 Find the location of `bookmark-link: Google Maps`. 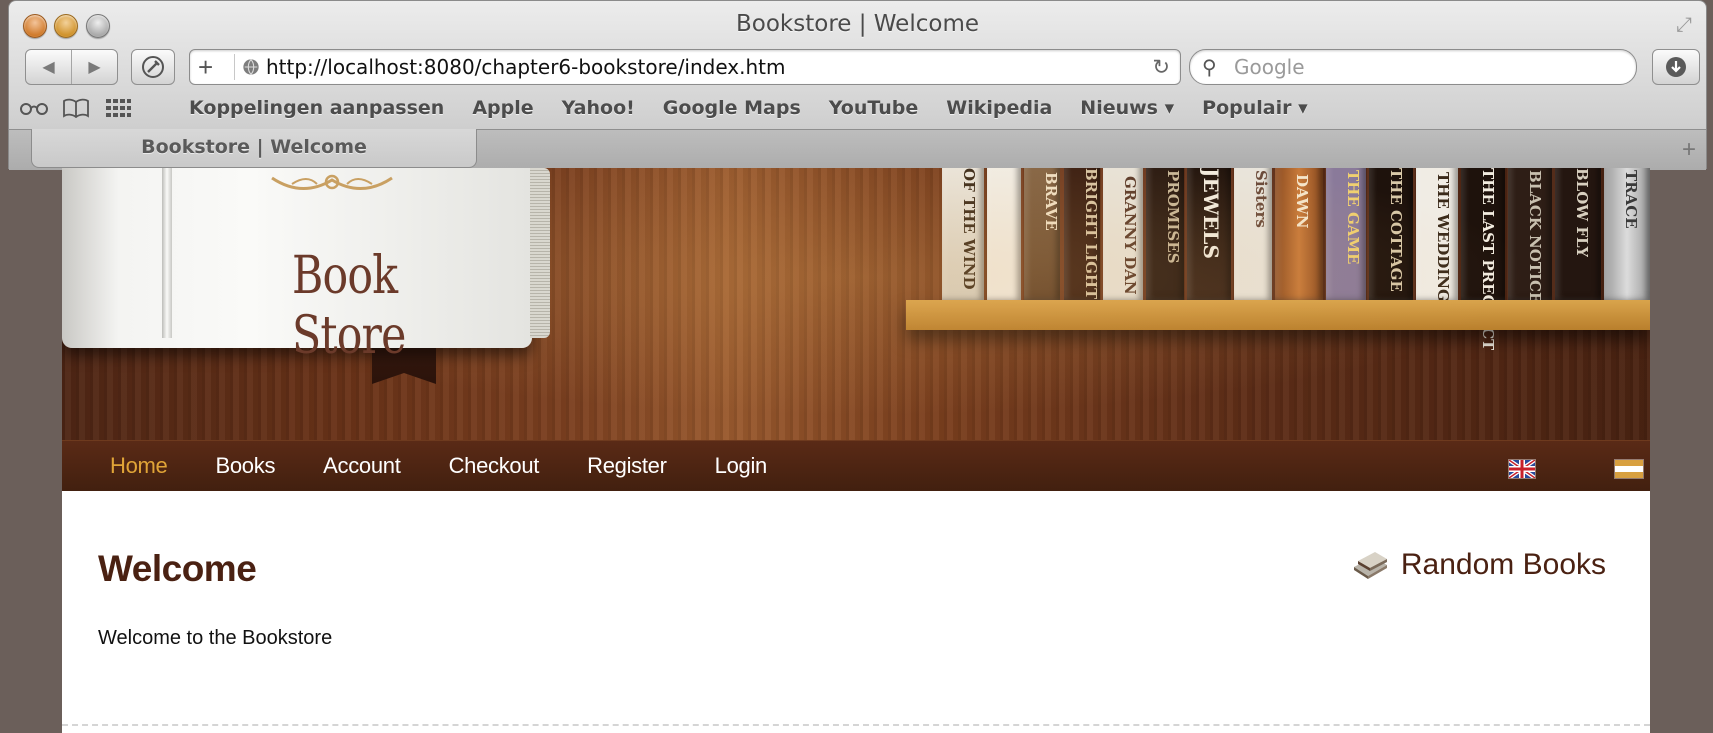

bookmark-link: Google Maps is located at coordinates (732, 108).